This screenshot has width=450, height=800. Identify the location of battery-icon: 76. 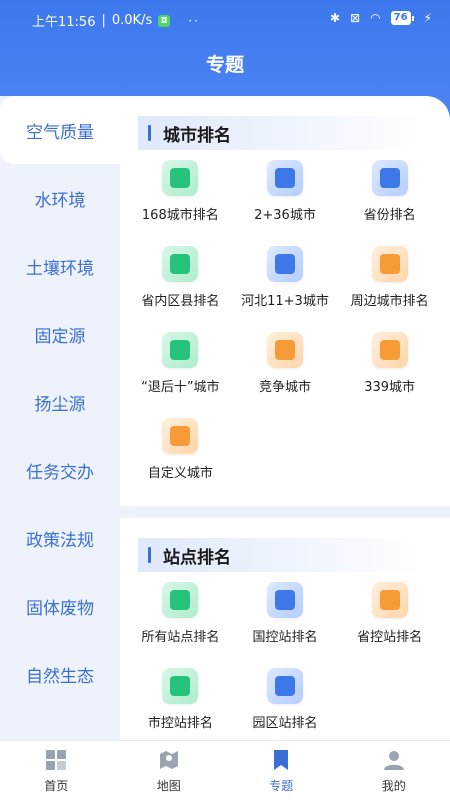
(402, 18).